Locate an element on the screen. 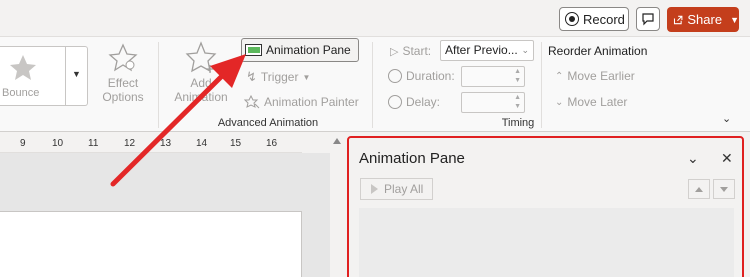  move-up-button is located at coordinates (699, 189).